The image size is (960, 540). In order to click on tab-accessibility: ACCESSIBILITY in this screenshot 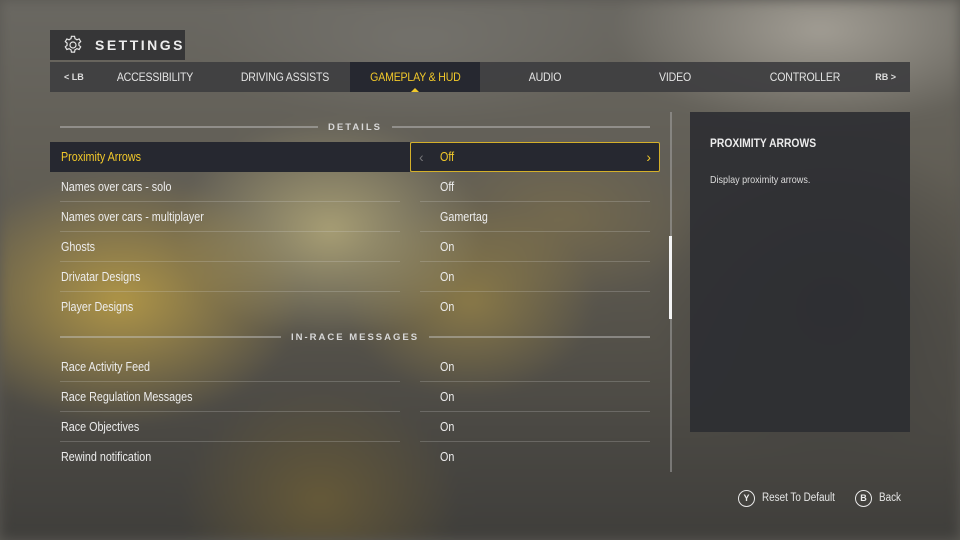, I will do `click(155, 77)`.